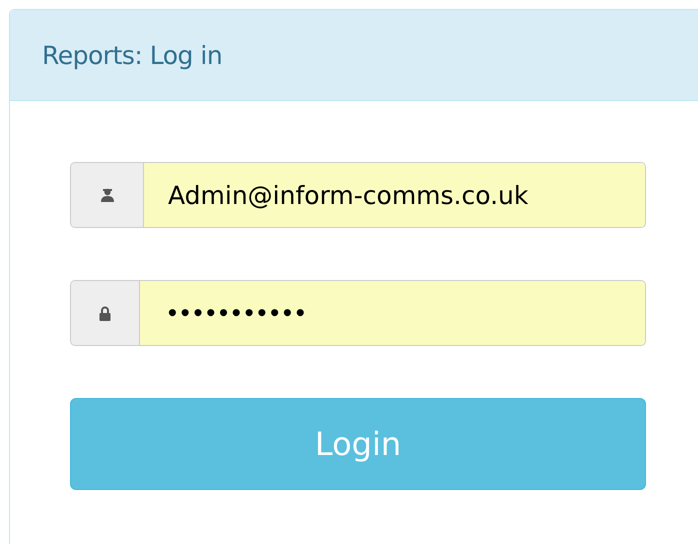  Describe the element at coordinates (105, 313) in the screenshot. I see `lock-icon` at that location.